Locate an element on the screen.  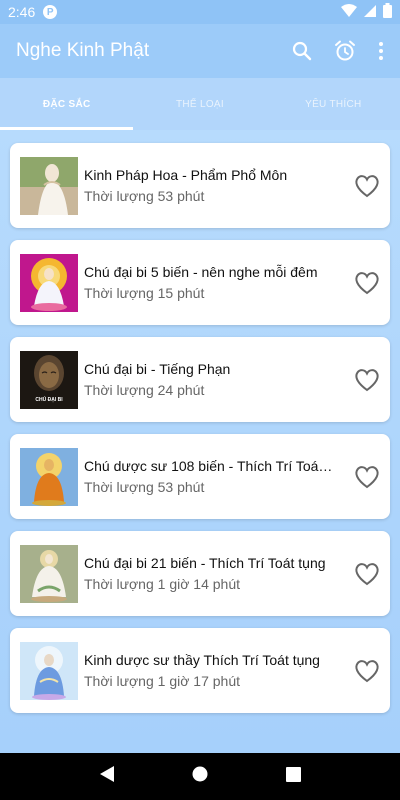
status-time: 2:46 is located at coordinates (22, 12).